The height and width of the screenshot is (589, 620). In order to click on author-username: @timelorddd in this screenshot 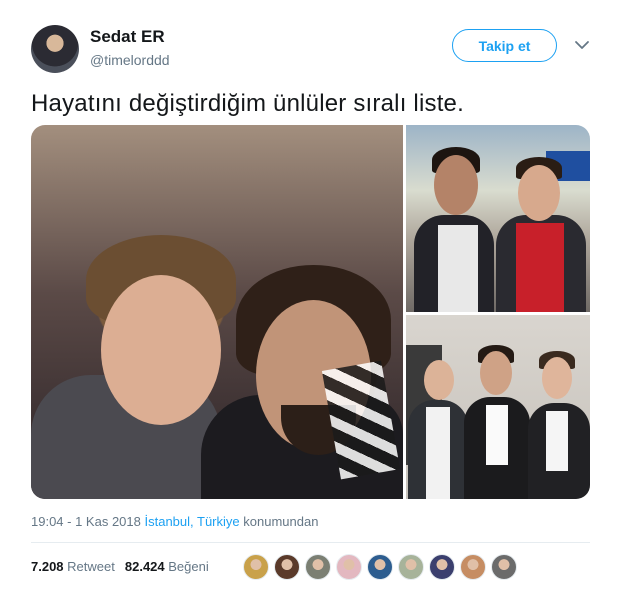, I will do `click(130, 60)`.